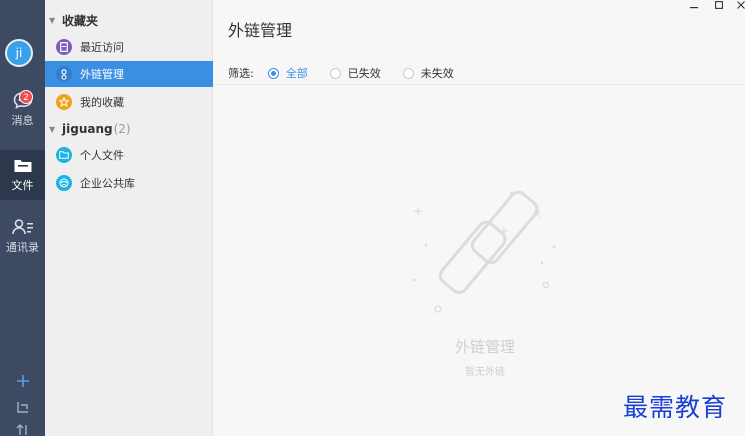 The width and height of the screenshot is (745, 436). Describe the element at coordinates (22, 247) in the screenshot. I see `rail-label-contacts: 通讯录` at that location.